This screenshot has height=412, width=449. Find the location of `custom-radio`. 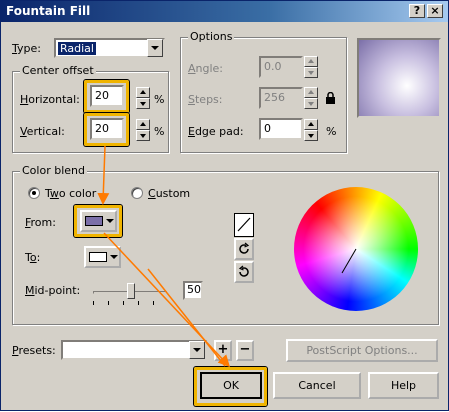

custom-radio is located at coordinates (137, 193).